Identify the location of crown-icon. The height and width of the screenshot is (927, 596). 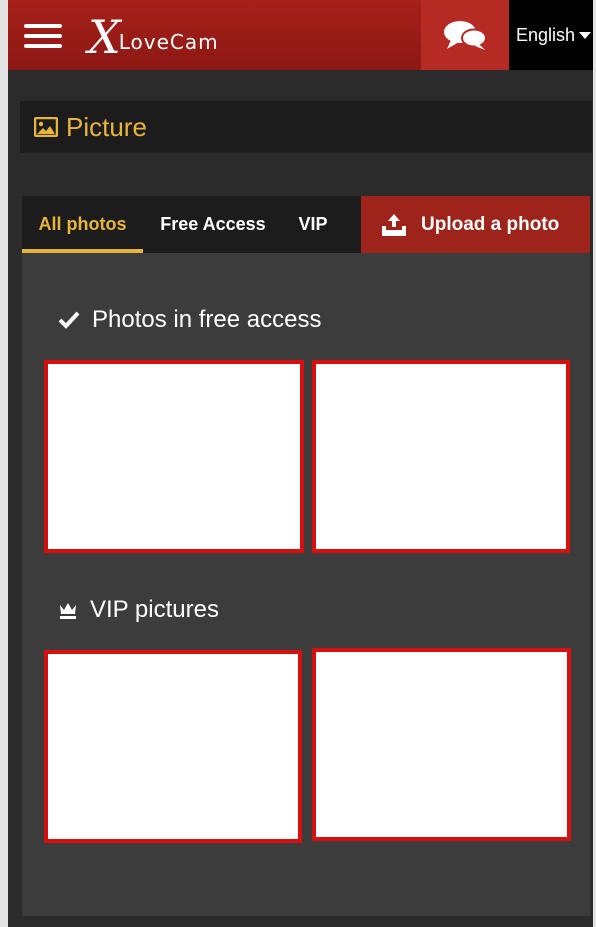
(68, 611).